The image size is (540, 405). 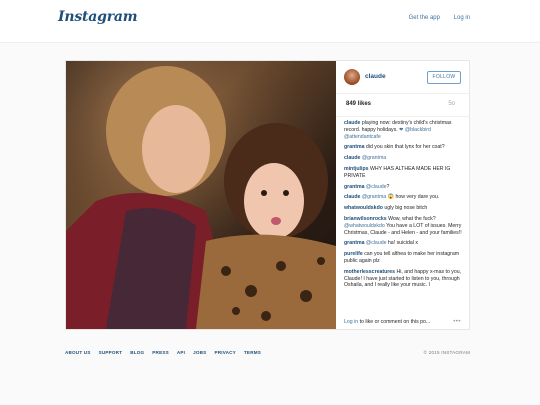 I want to click on comment-text: ha! suicidal x, so click(x=402, y=243).